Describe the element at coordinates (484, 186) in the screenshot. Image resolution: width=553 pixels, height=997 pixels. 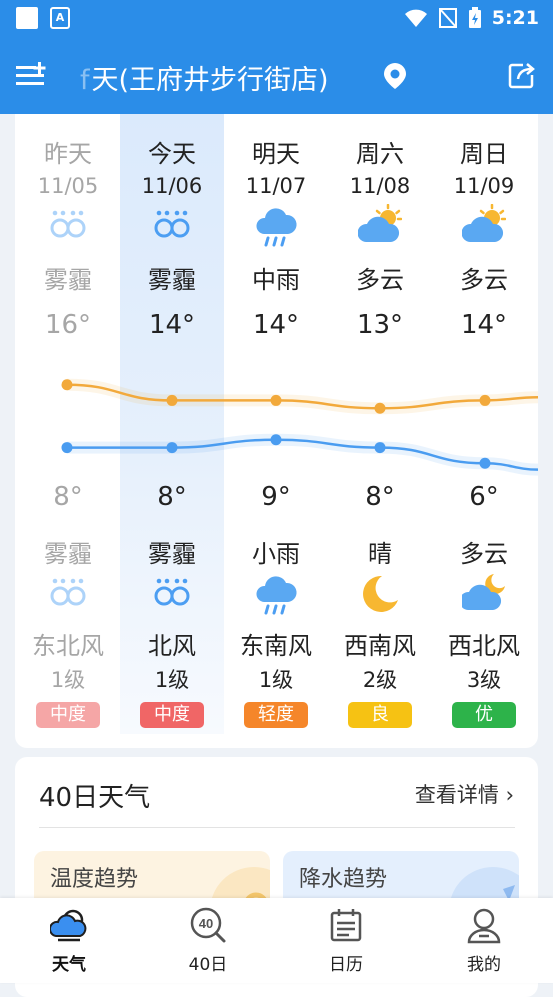
I see `day-date: 11/09` at that location.